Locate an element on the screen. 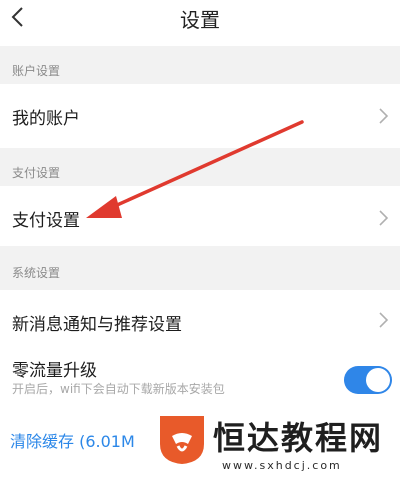 This screenshot has width=400, height=478. row-label-zero-traffic: 零流量升级 is located at coordinates (54, 371).